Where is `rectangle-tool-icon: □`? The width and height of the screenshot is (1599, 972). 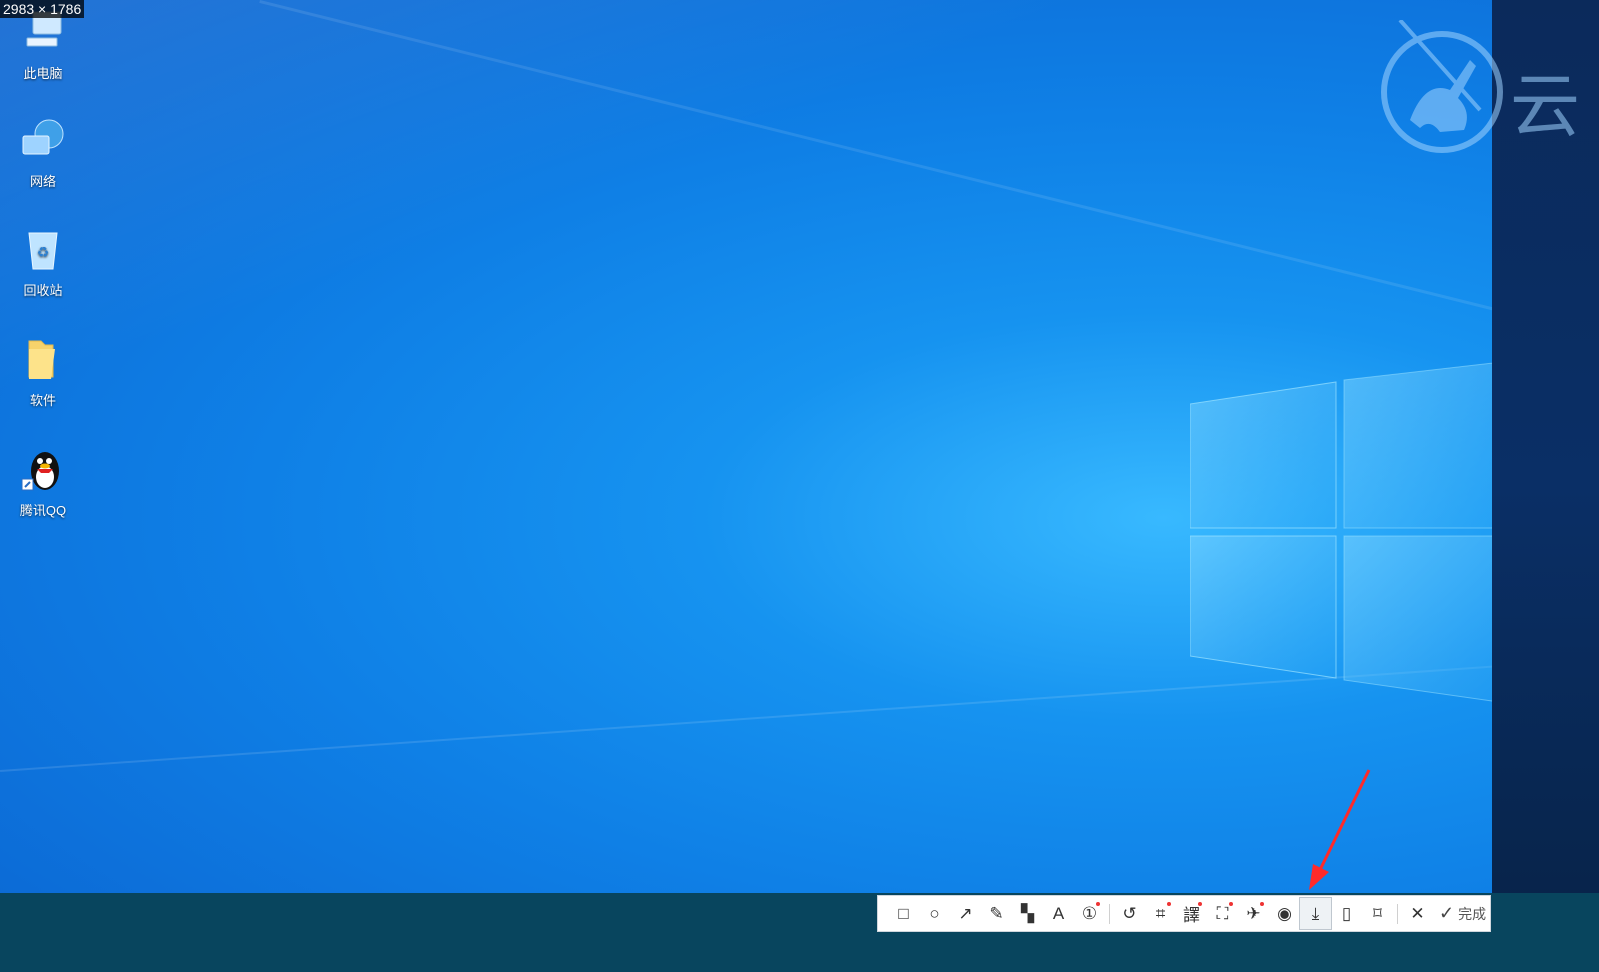
rectangle-tool-icon: □ is located at coordinates (903, 913).